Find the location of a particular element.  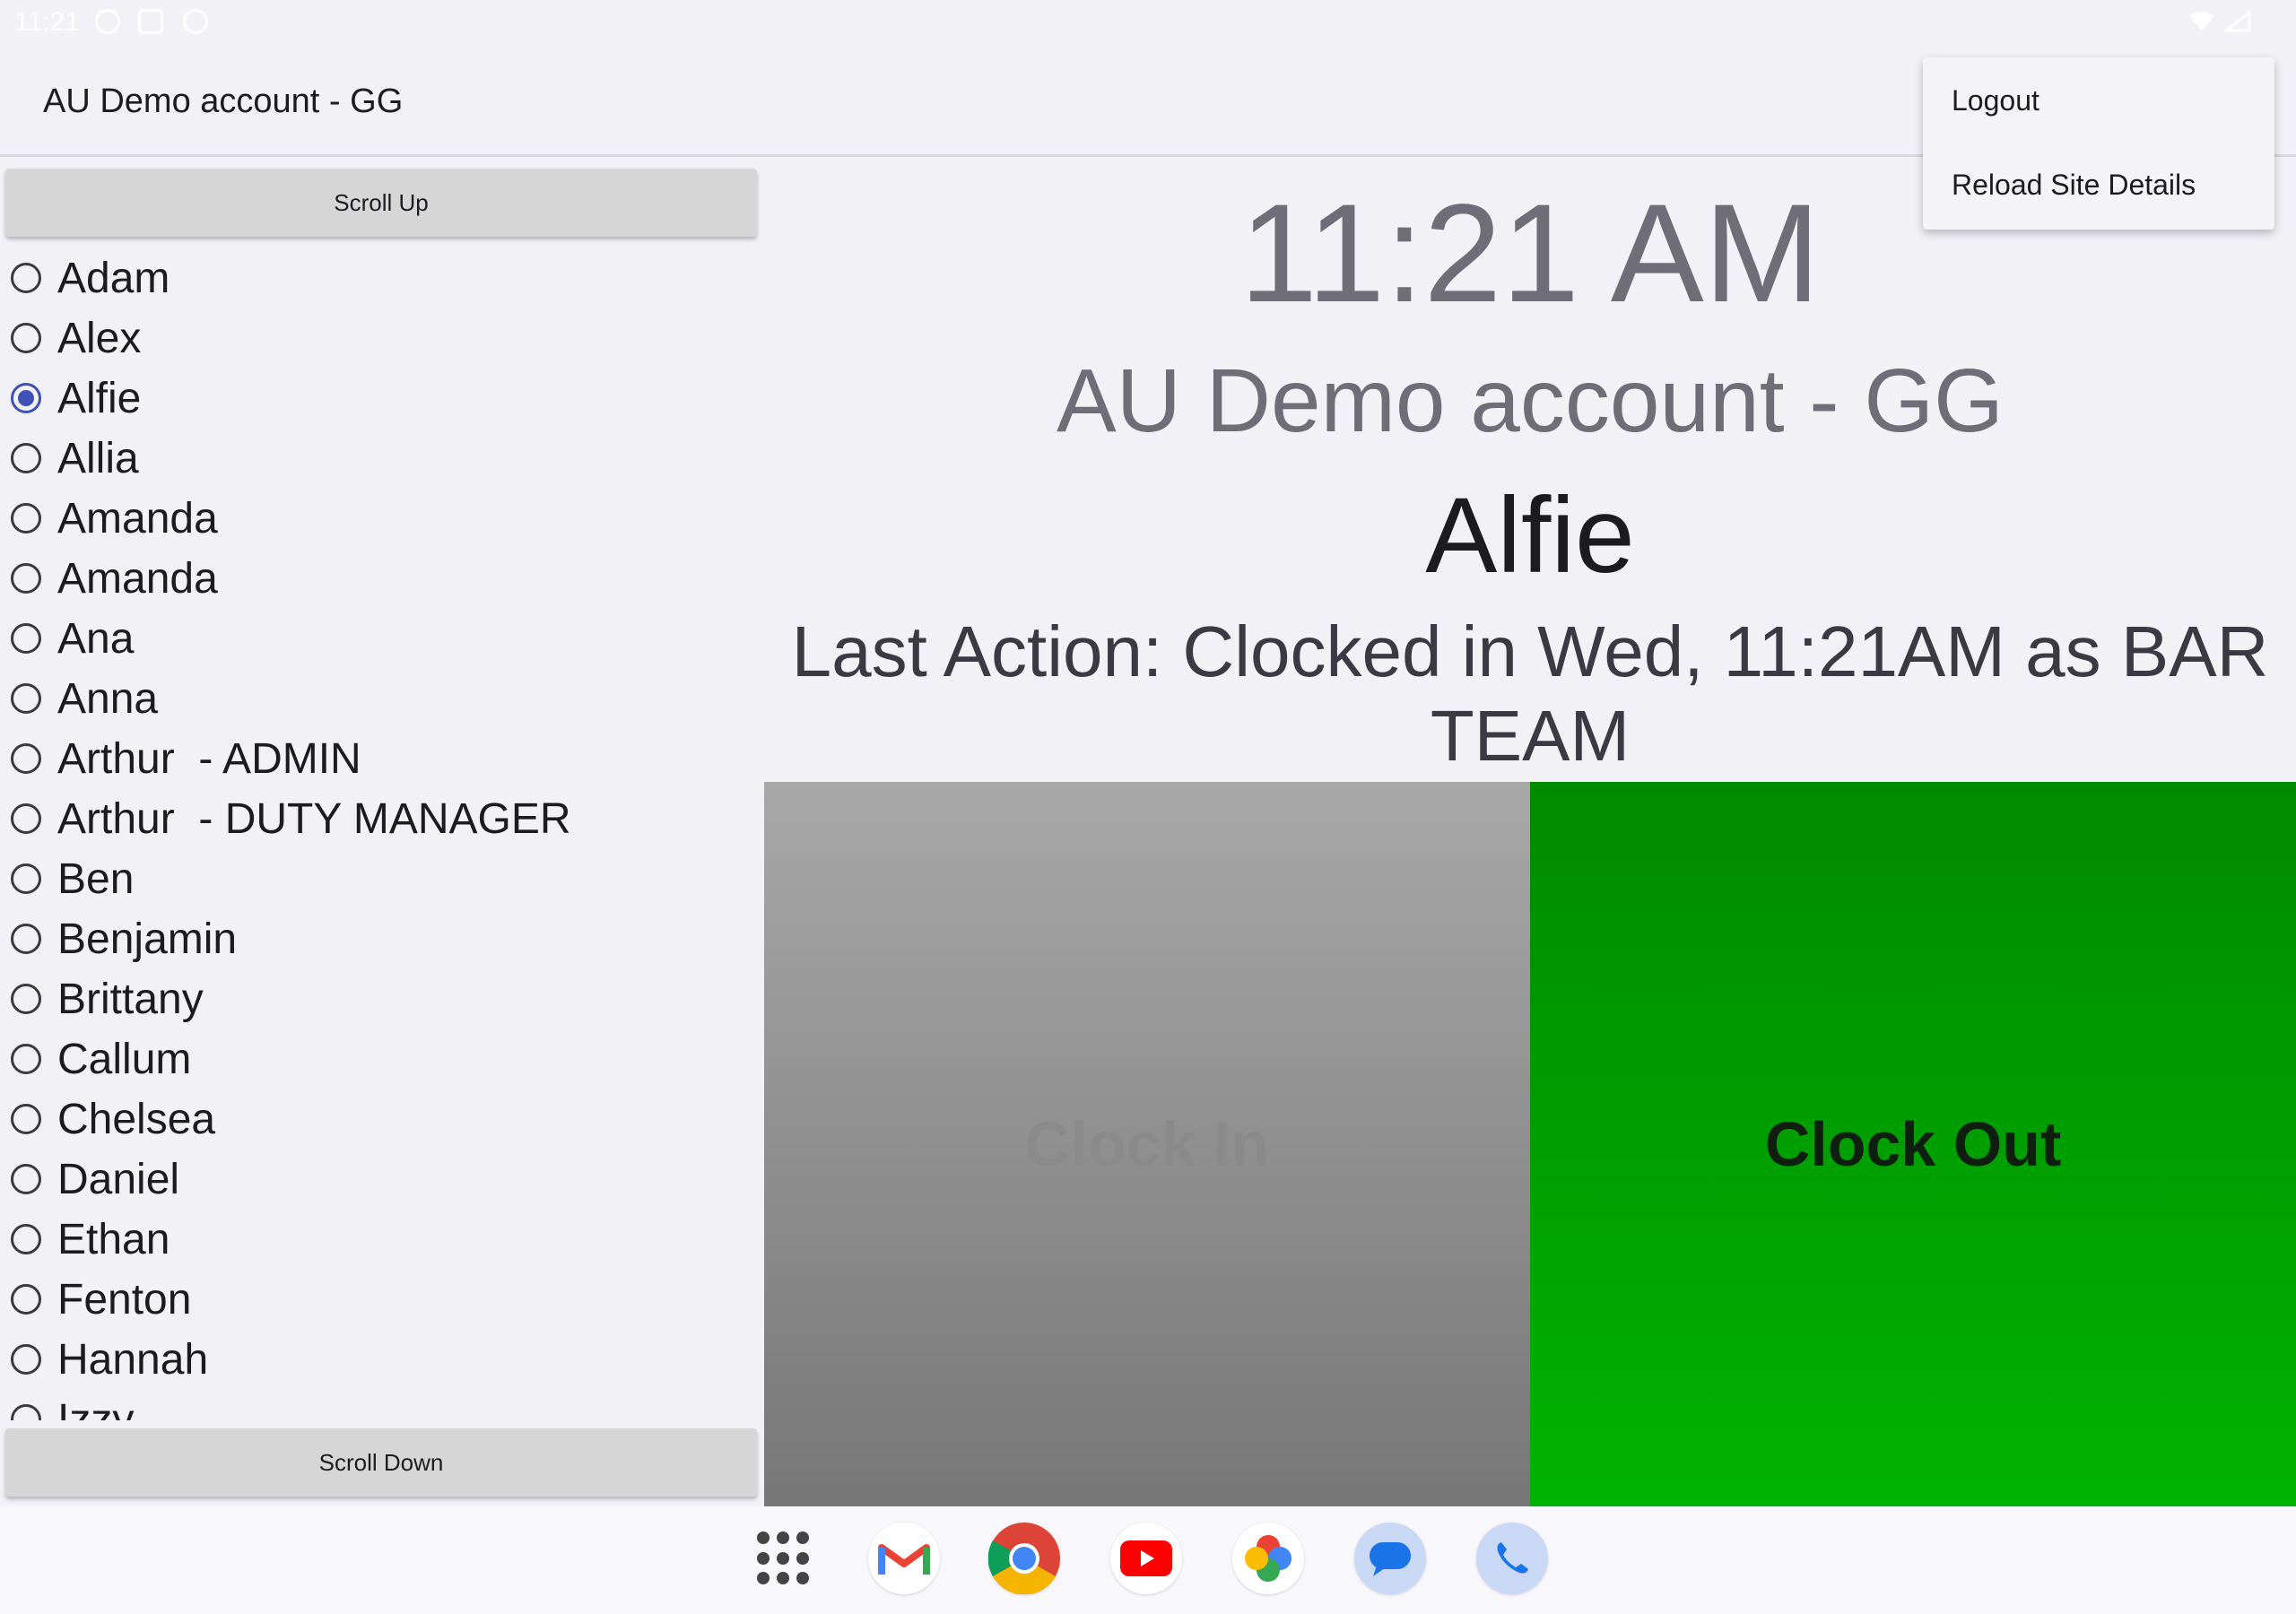

employee-radio-item: Daniel is located at coordinates (95, 1179).